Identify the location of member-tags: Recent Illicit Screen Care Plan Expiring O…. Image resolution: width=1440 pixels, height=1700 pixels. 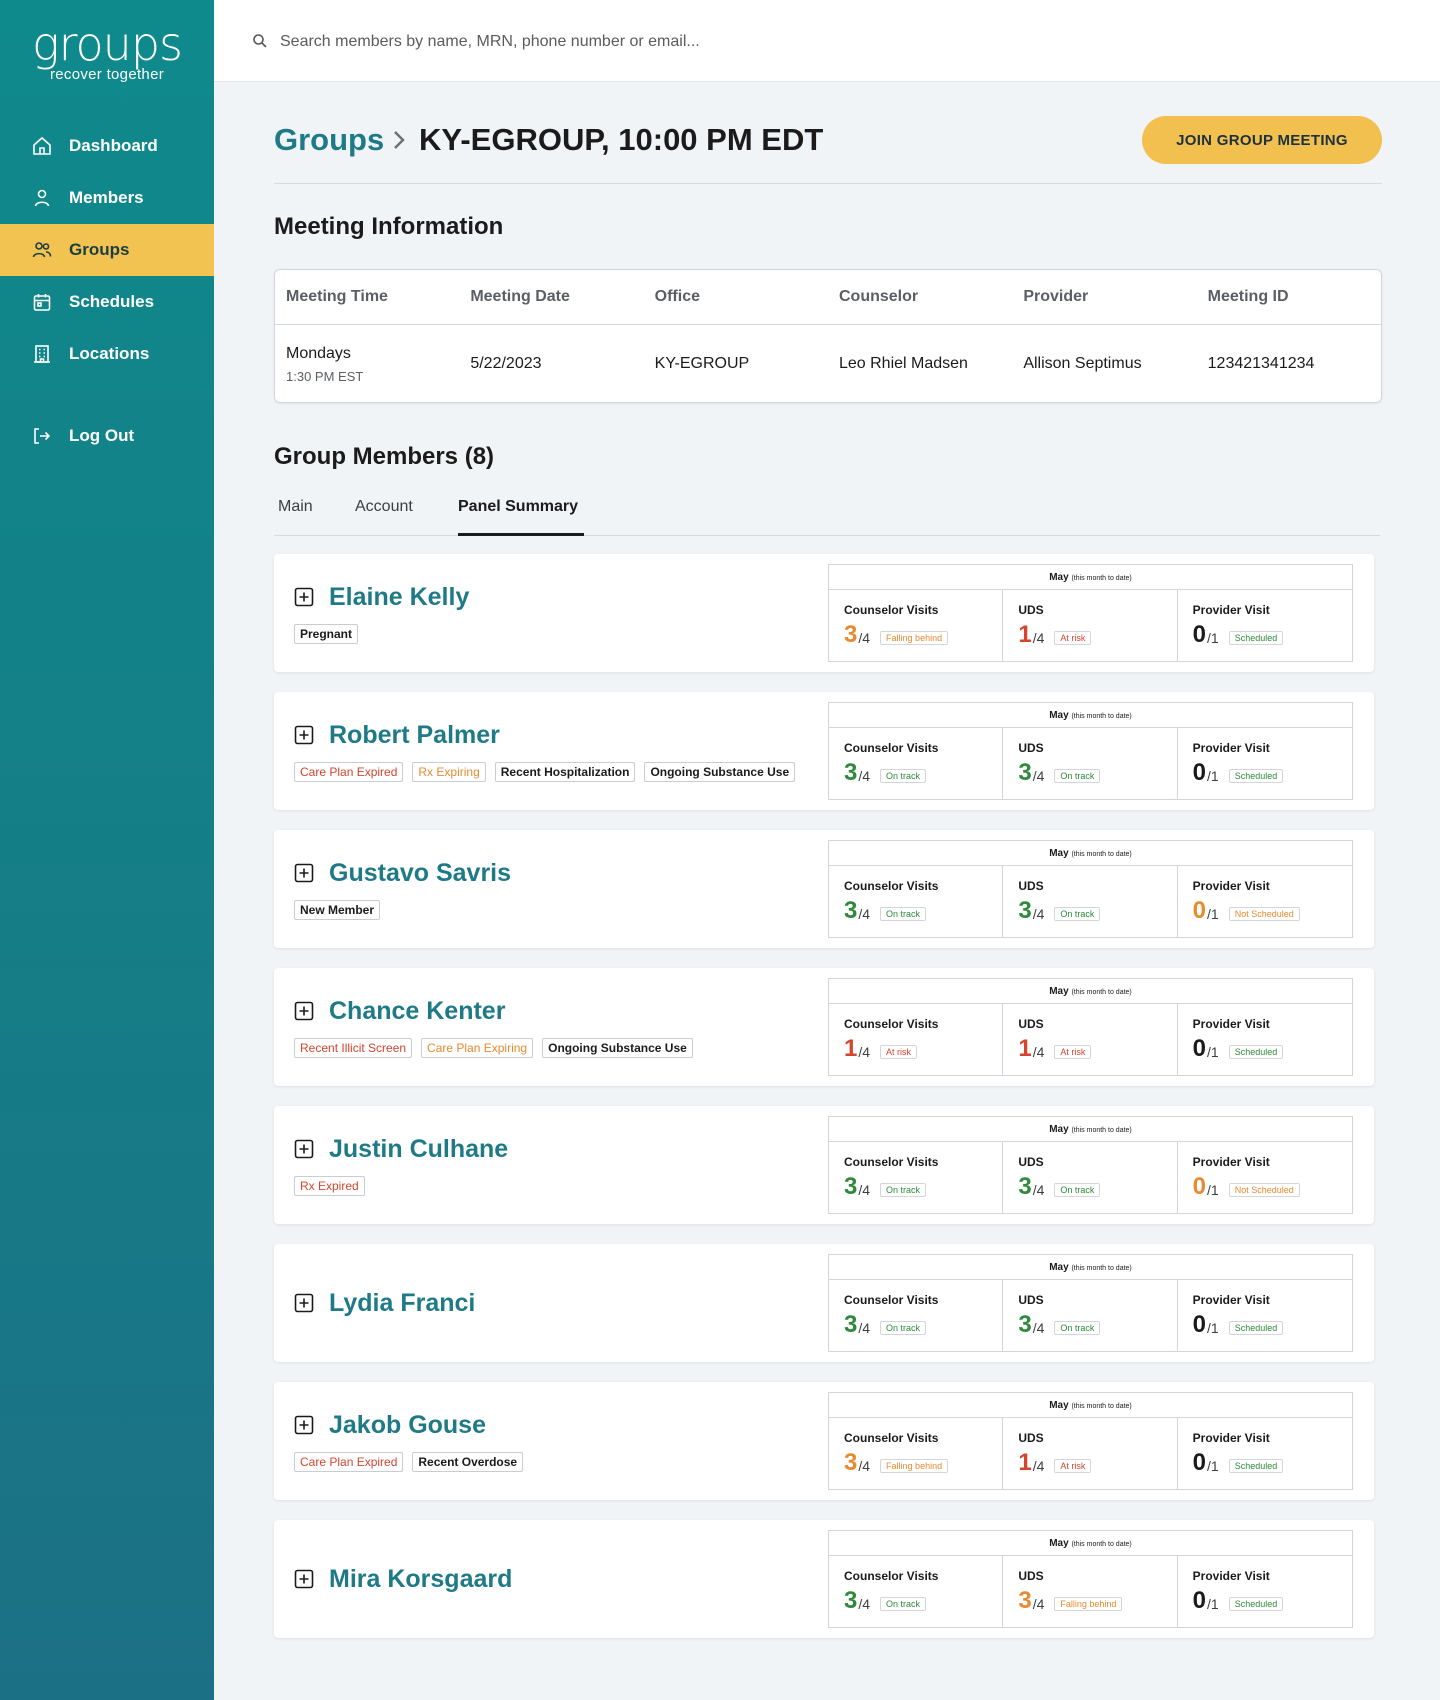
(564, 1047).